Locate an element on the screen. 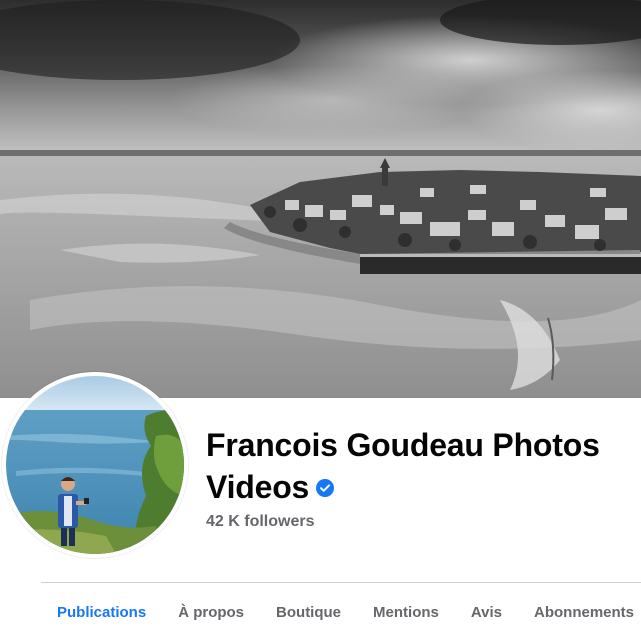  avatar is located at coordinates (95, 465).